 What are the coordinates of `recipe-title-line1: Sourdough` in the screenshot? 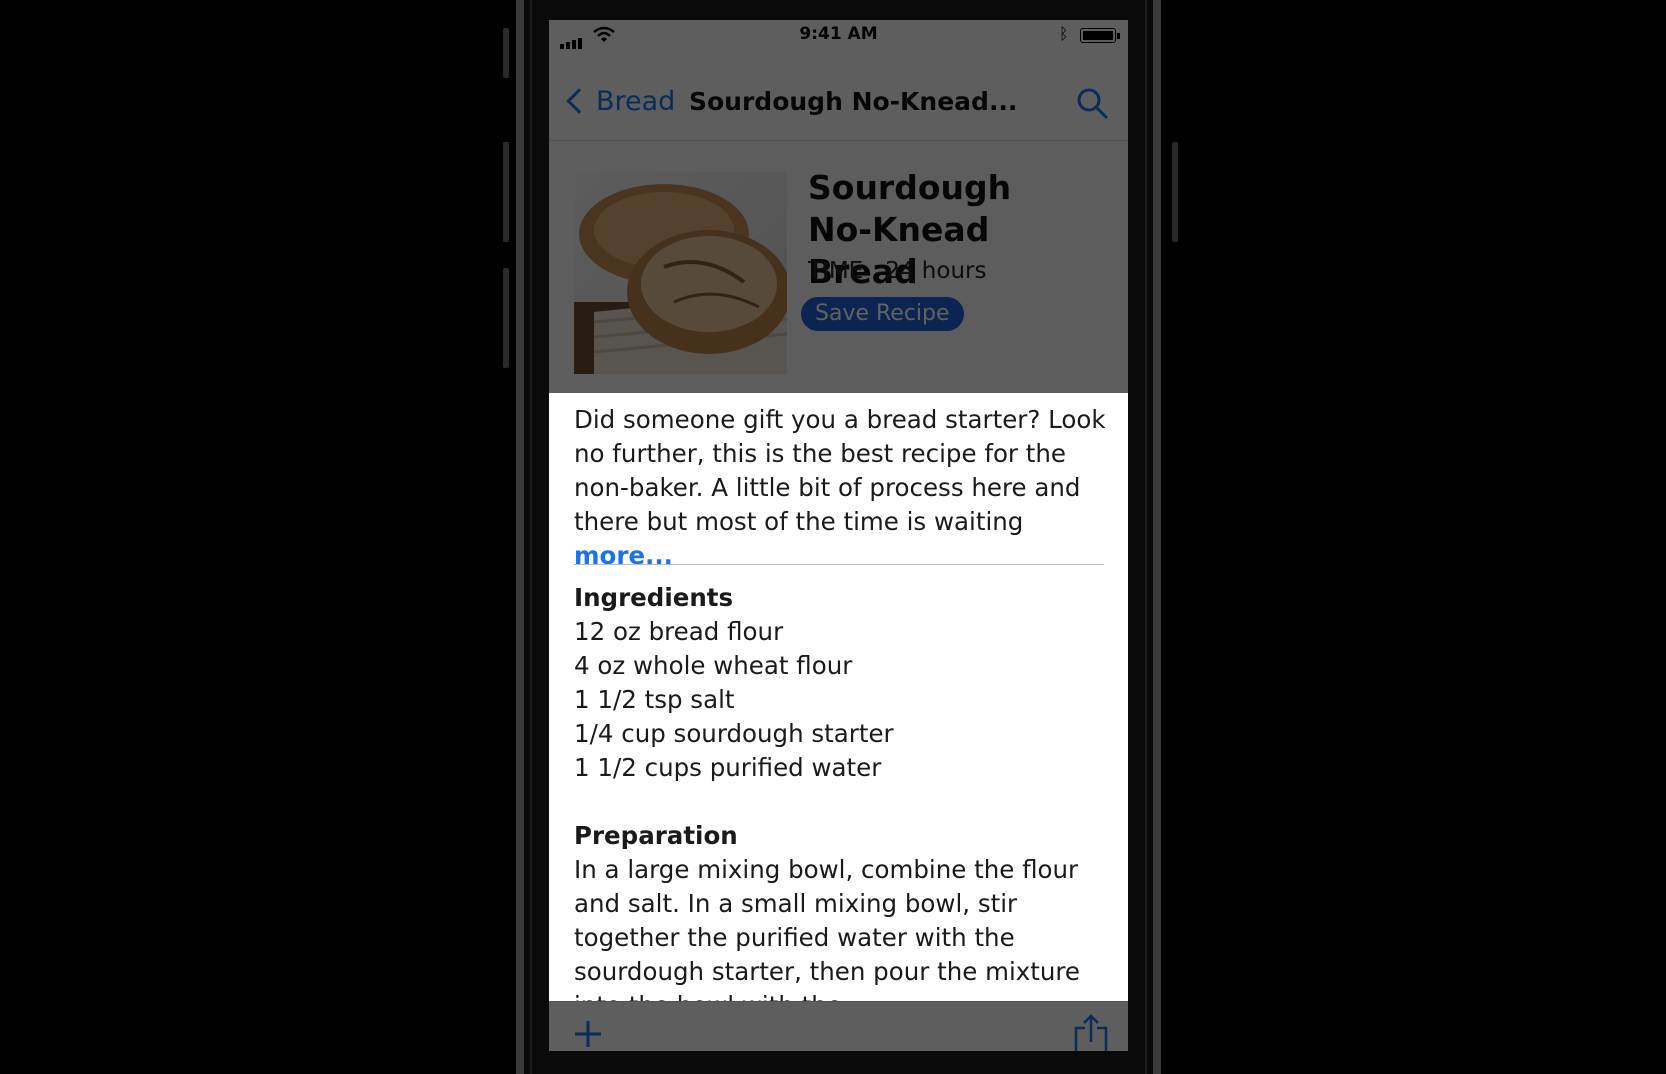 It's located at (910, 187).